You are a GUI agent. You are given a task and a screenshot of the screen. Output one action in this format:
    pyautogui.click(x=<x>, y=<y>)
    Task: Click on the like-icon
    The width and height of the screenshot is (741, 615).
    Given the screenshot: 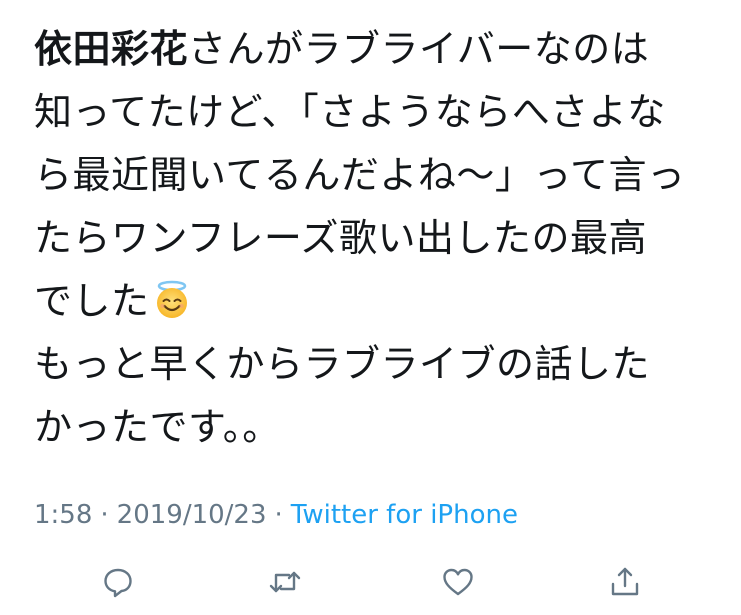 What is the action you would take?
    pyautogui.click(x=458, y=582)
    